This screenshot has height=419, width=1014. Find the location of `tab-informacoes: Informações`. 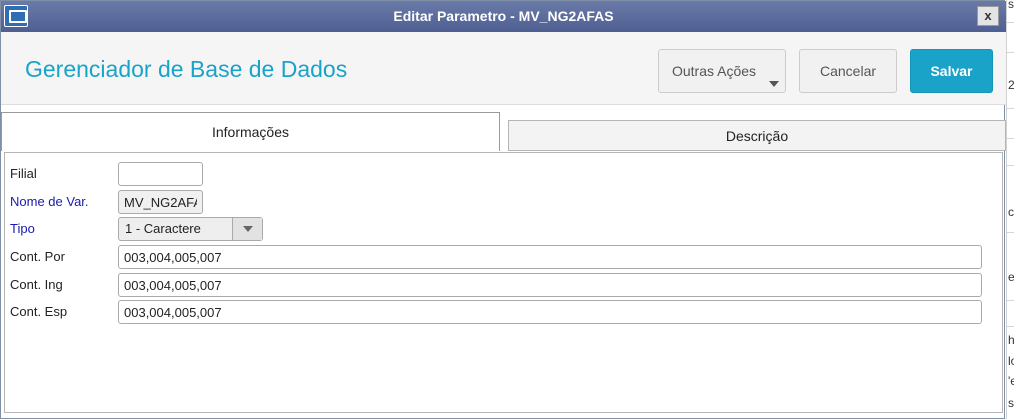

tab-informacoes: Informações is located at coordinates (250, 131).